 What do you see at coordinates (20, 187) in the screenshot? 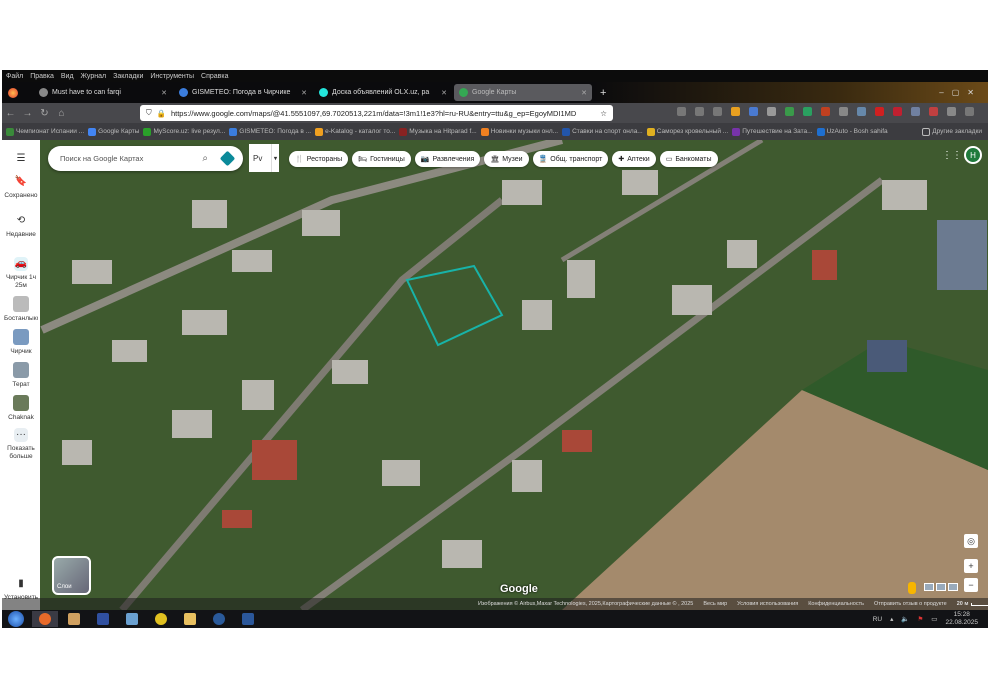
I see `saved-button: 🔖 Сохранено` at bounding box center [20, 187].